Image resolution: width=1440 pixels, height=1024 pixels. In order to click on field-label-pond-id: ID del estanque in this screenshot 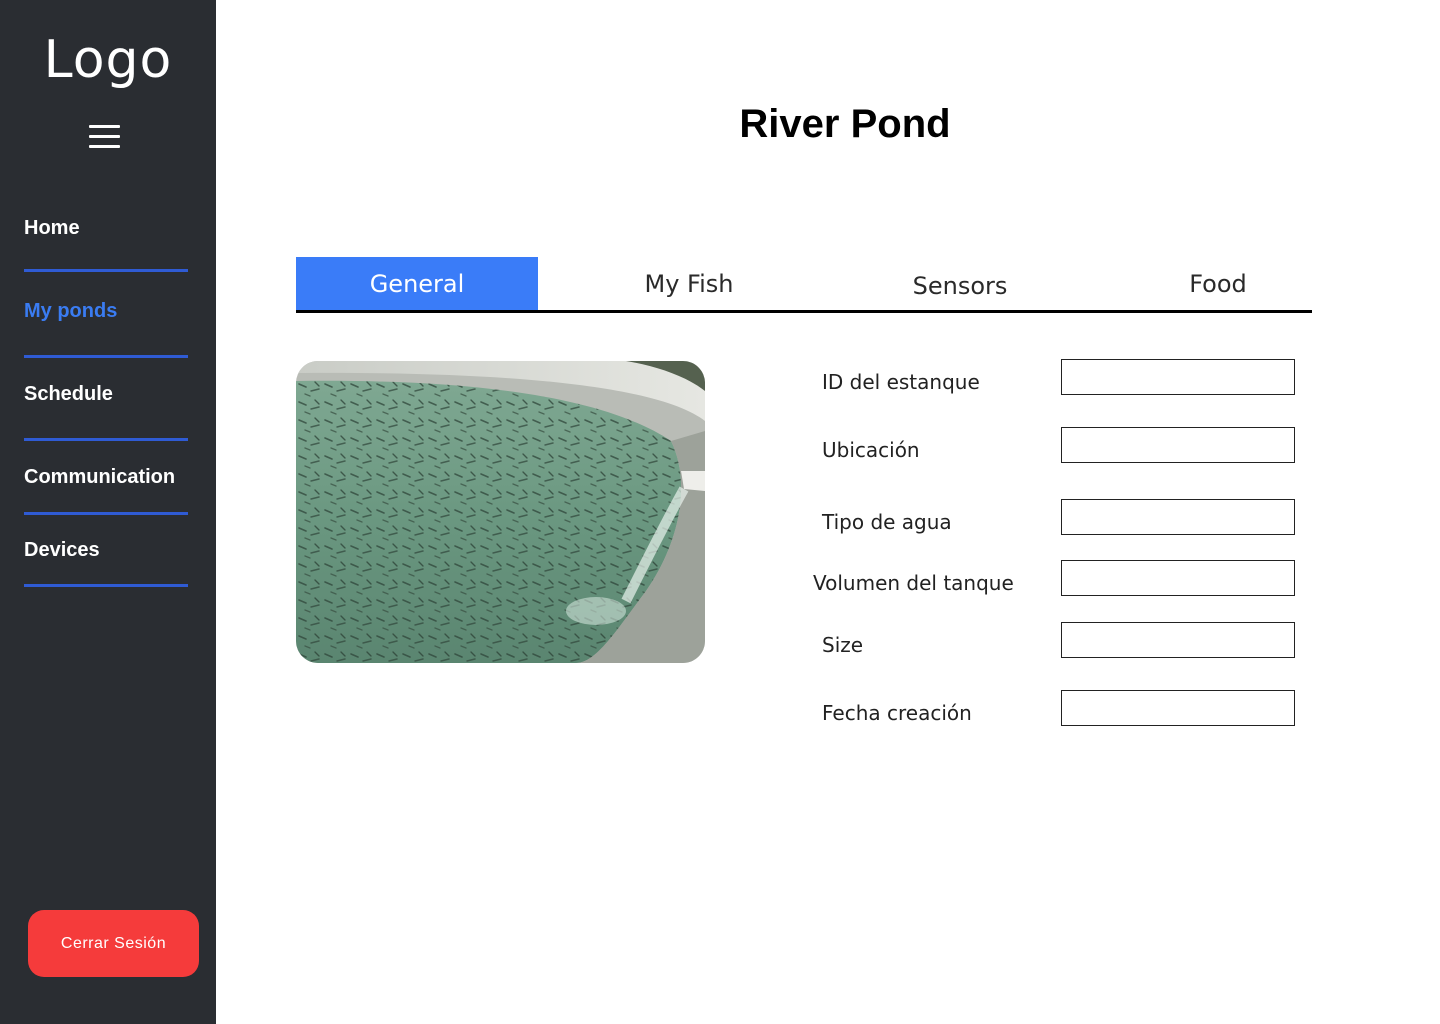, I will do `click(901, 382)`.